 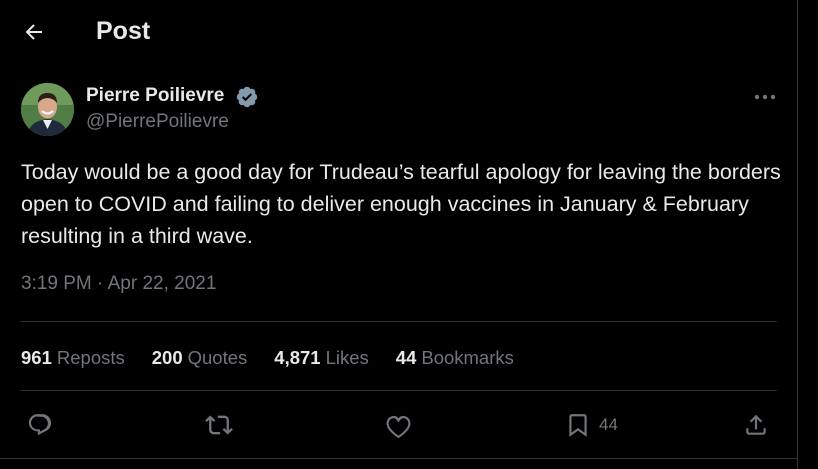 I want to click on stat-quotes: 200 Quotes, so click(x=200, y=358).